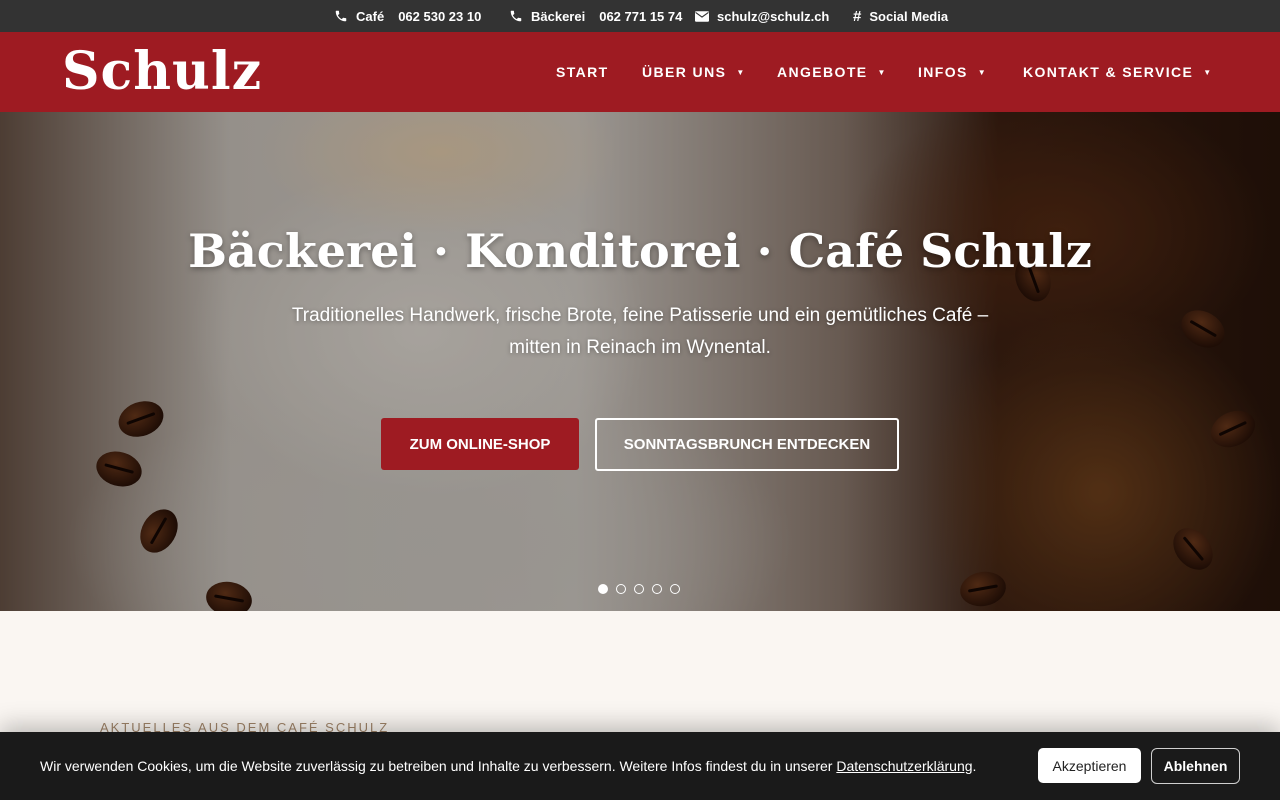 The width and height of the screenshot is (1280, 800). Describe the element at coordinates (747, 444) in the screenshot. I see `sonntagsbrunch-button: SONNTAGSBRUNCH ENTDECKEN` at that location.